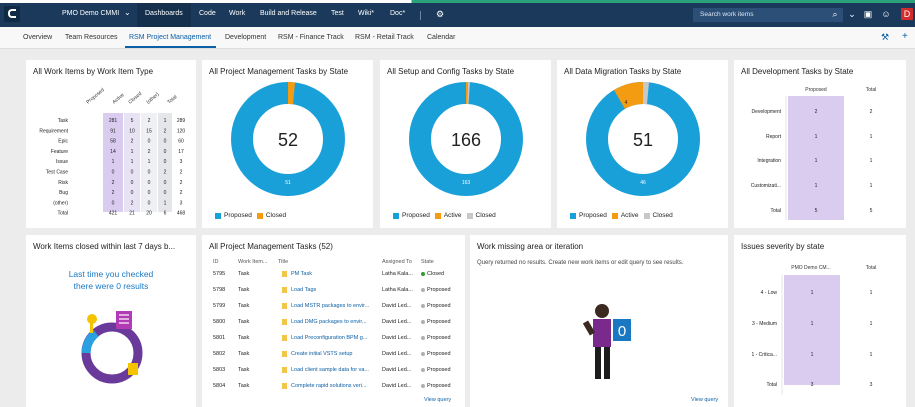  What do you see at coordinates (164, 13) in the screenshot?
I see `nav-dashboards: Dashboards` at bounding box center [164, 13].